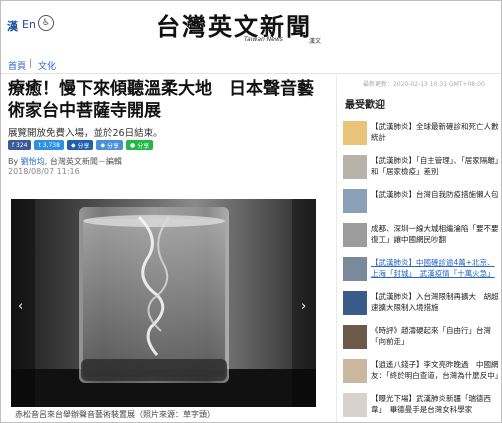 Image resolution: width=502 pixels, height=423 pixels. Describe the element at coordinates (20, 145) in the screenshot. I see `facebook-share-button: f 324` at that location.